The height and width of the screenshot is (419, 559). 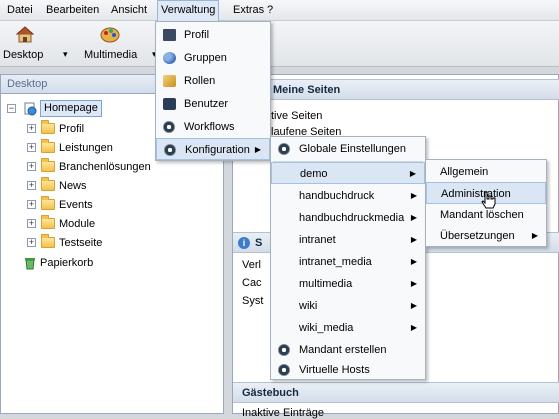 I want to click on menu-datei: Datei, so click(x=20, y=10).